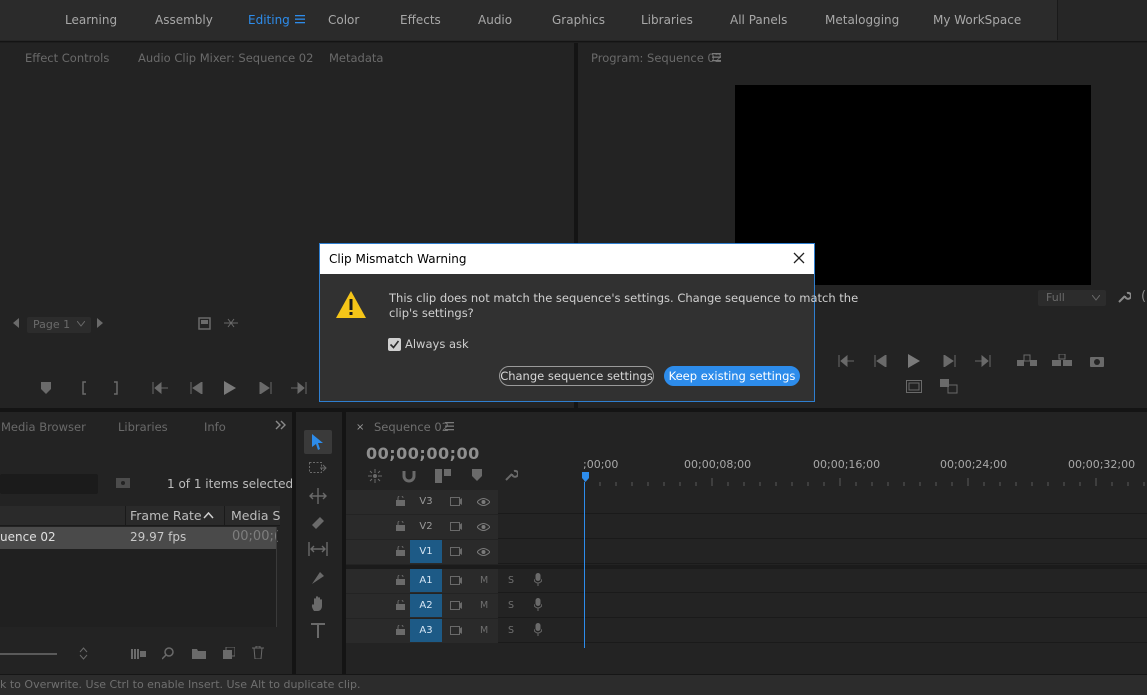 This screenshot has height=695, width=1147. What do you see at coordinates (143, 427) in the screenshot?
I see `tab-libraries: Libraries` at bounding box center [143, 427].